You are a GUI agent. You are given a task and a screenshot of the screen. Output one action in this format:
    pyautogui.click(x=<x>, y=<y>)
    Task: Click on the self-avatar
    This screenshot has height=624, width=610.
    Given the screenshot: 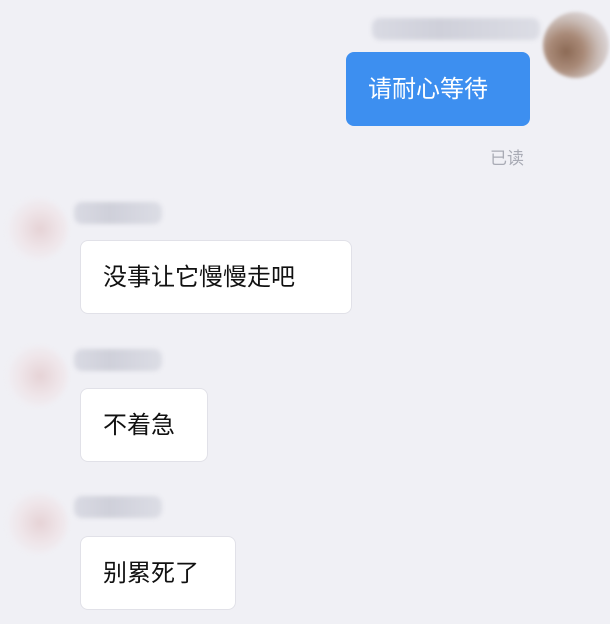 What is the action you would take?
    pyautogui.click(x=576, y=45)
    